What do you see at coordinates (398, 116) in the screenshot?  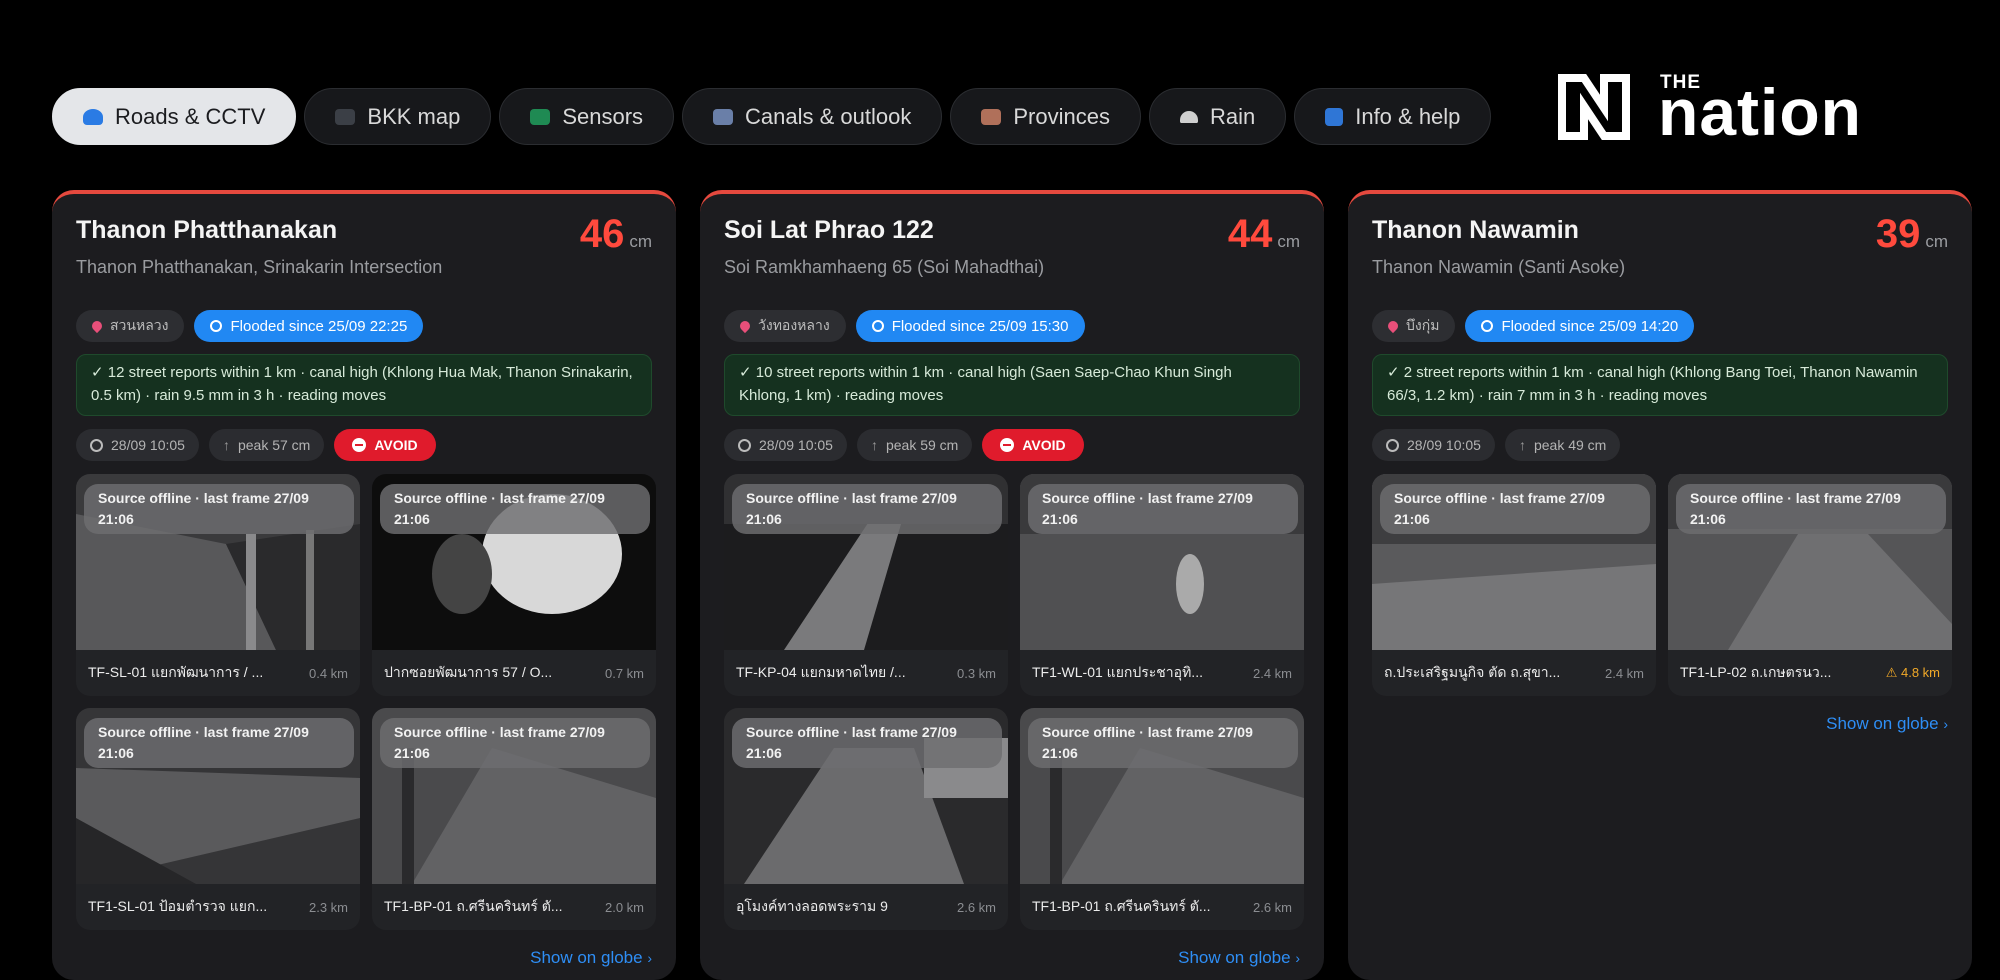 I see `tab-bkk-map: BKK map` at bounding box center [398, 116].